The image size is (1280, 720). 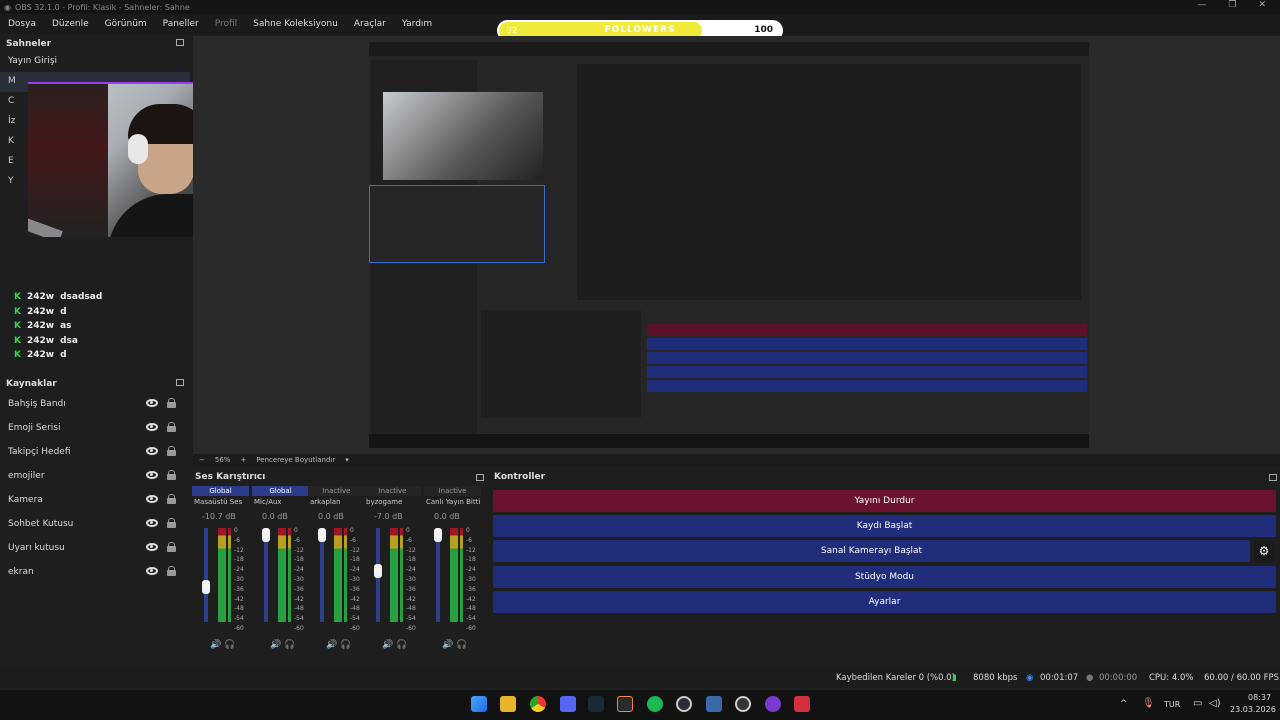 I want to click on nested-taskbar, so click(x=729, y=441).